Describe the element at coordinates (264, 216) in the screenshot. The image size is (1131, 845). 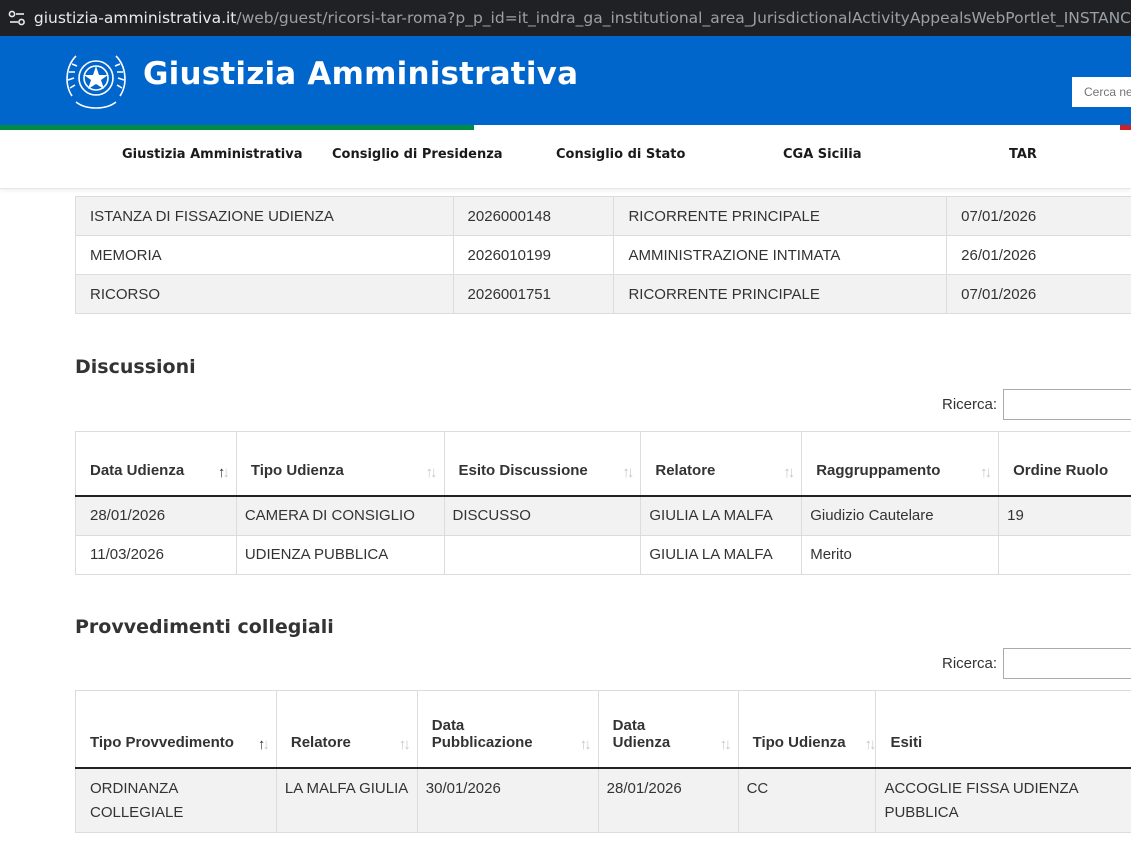
I see `table-cell: ISTANZA DI FISSAZIONE UDIENZA` at that location.